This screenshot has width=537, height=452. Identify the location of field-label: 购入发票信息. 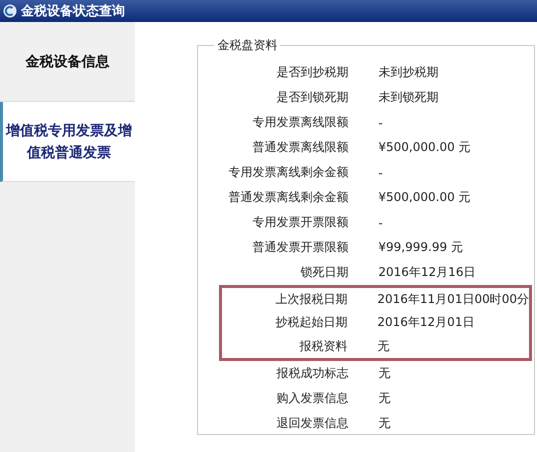
(311, 398).